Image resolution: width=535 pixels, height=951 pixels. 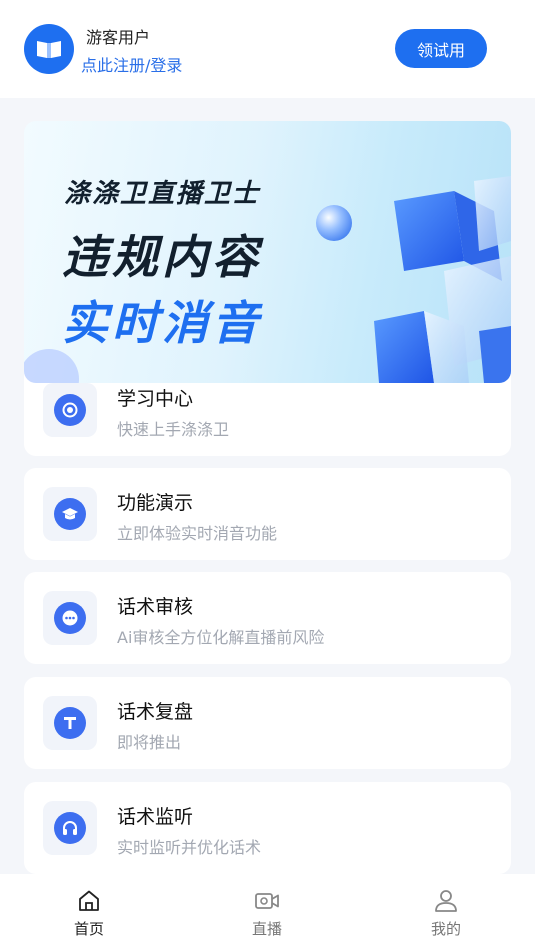 What do you see at coordinates (445, 929) in the screenshot?
I see `tab-label: 我的` at bounding box center [445, 929].